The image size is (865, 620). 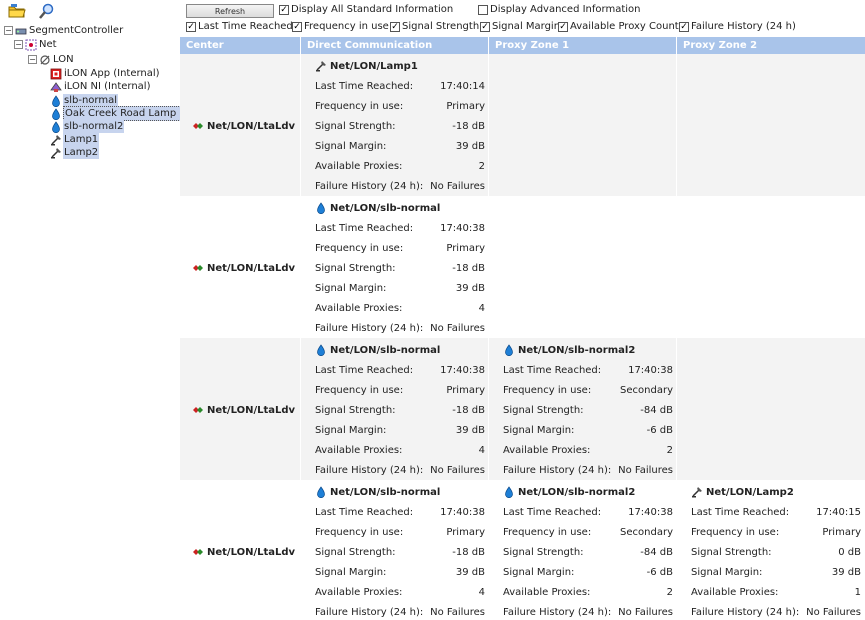 I want to click on option-last-time-reached: ✓ Last Time Reached, so click(x=239, y=26).